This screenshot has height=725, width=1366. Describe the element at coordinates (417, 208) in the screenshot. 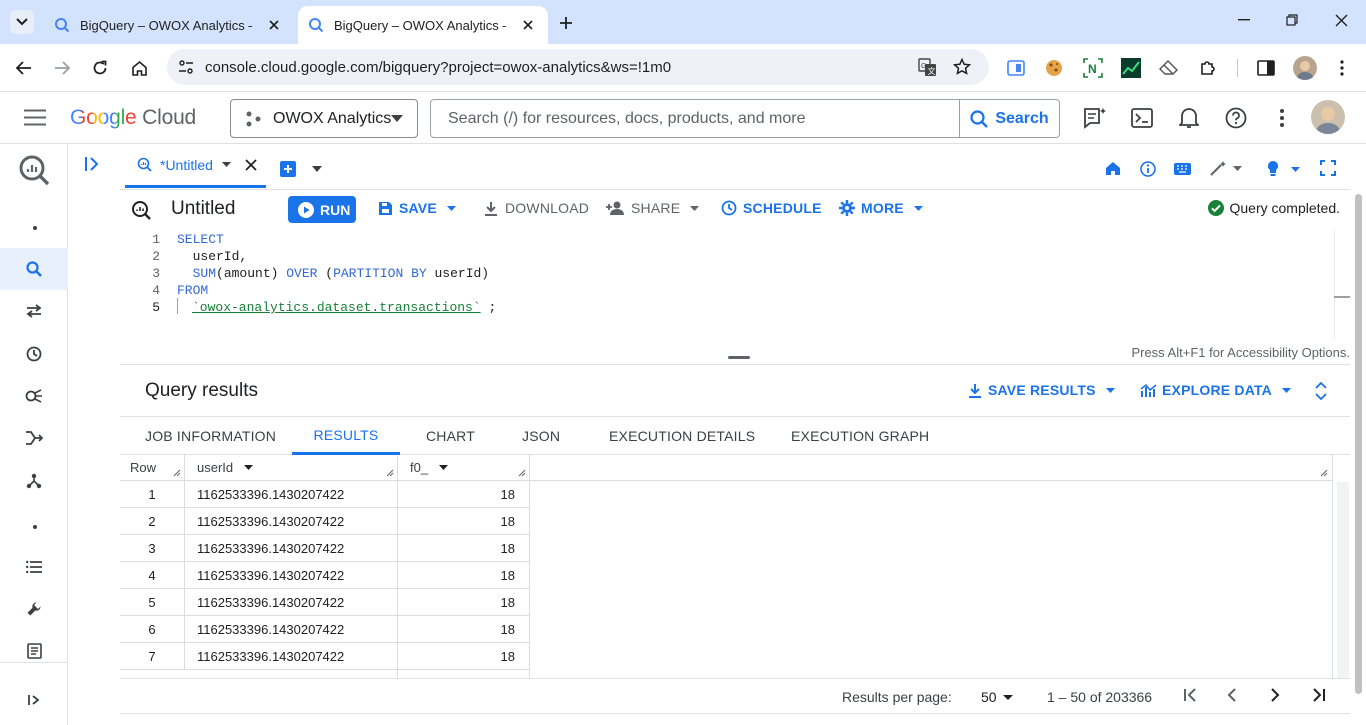

I see `save-button: SAVE` at that location.